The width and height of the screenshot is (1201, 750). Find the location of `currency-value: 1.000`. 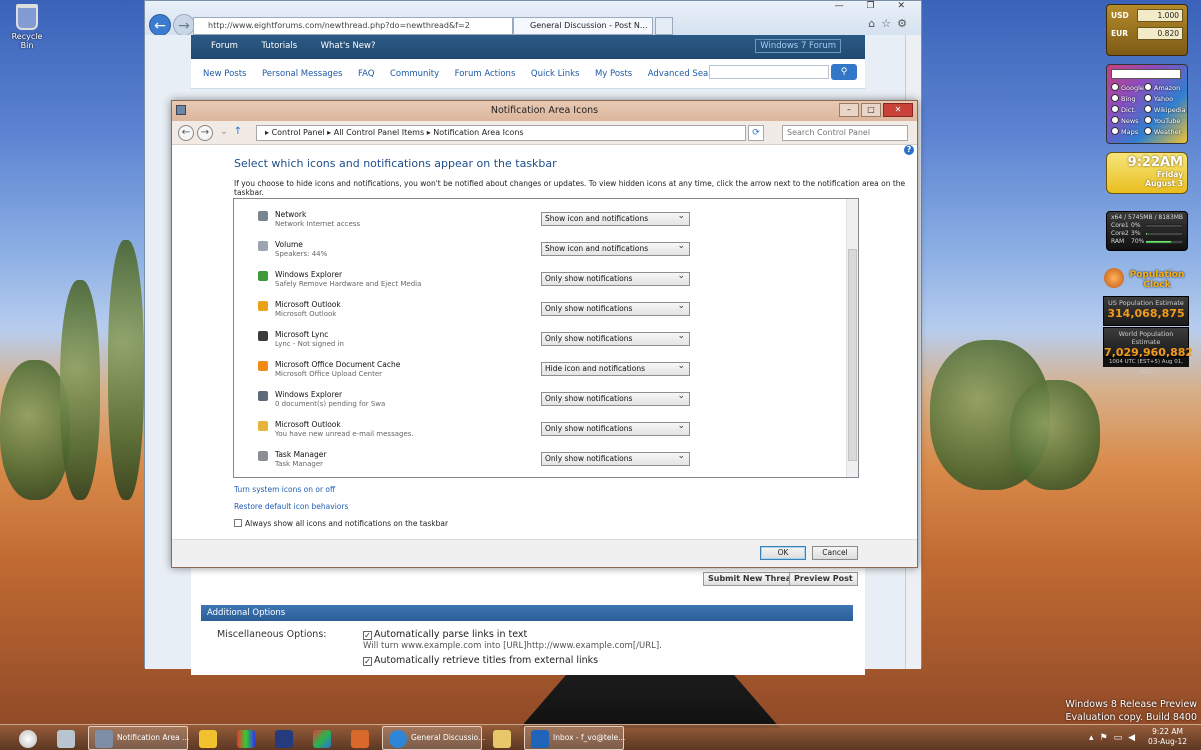

currency-value: 1.000 is located at coordinates (1160, 15).